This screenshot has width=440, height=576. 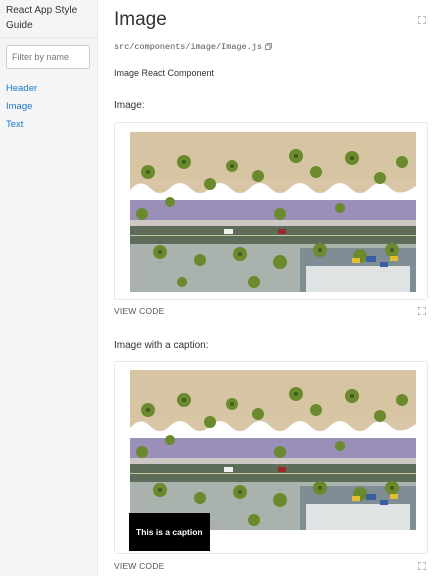 What do you see at coordinates (14, 125) in the screenshot?
I see `sidebar-item-text: Text` at bounding box center [14, 125].